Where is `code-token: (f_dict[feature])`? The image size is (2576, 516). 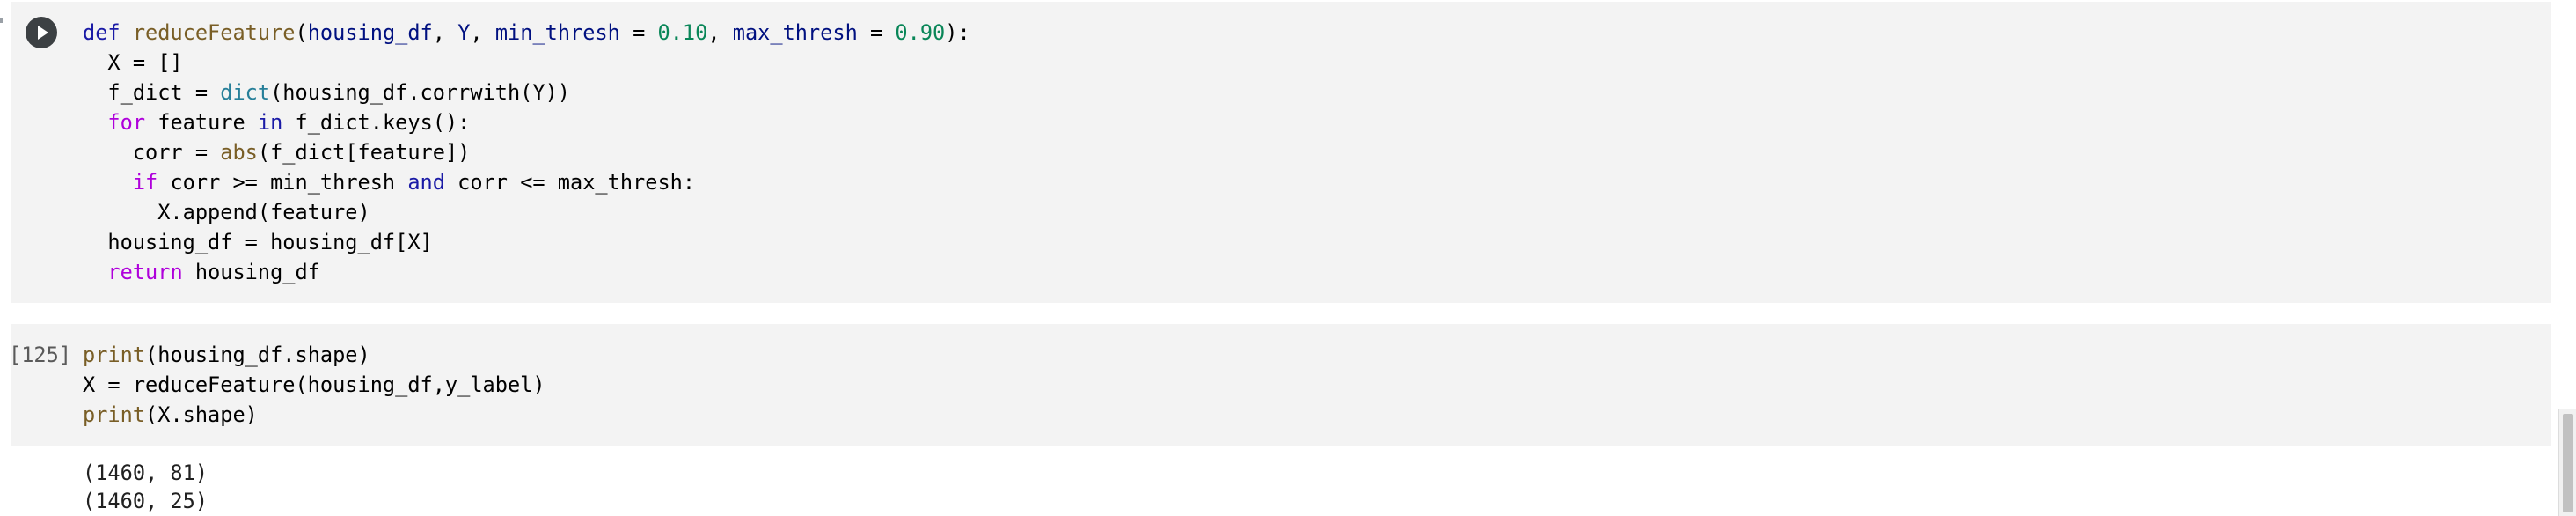
code-token: (f_dict[feature]) is located at coordinates (364, 152).